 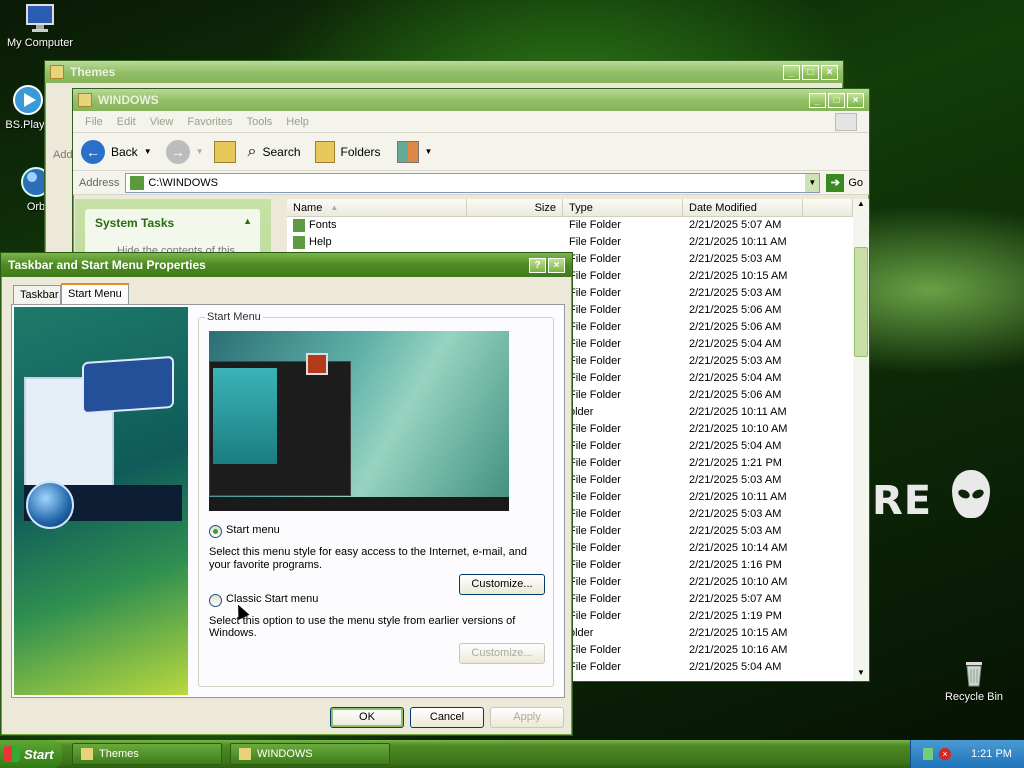 I want to click on file-date-modified: 2/21/2025 5:03 AM, so click(x=735, y=293).